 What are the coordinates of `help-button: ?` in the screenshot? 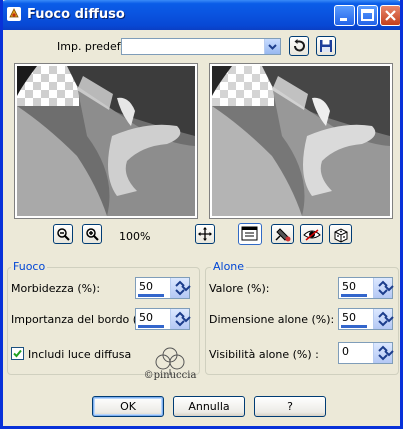 It's located at (290, 406).